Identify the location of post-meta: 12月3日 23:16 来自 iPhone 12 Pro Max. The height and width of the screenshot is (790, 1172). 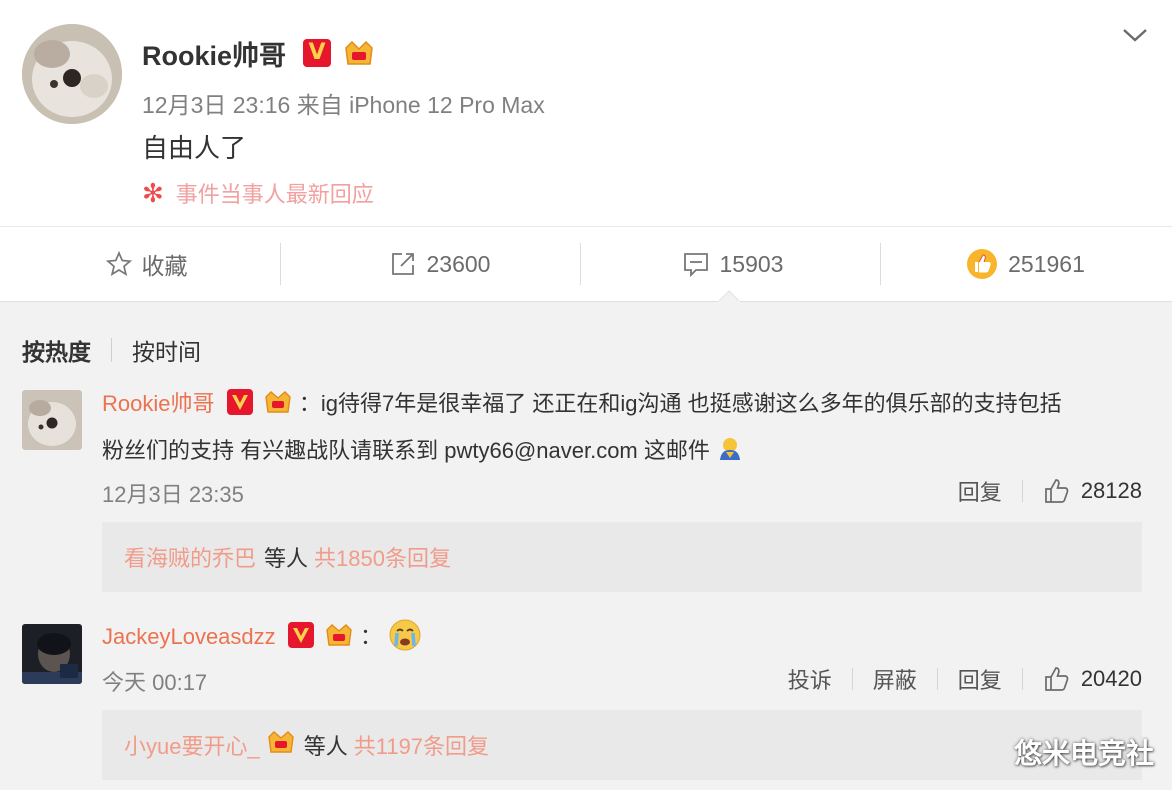
(343, 105).